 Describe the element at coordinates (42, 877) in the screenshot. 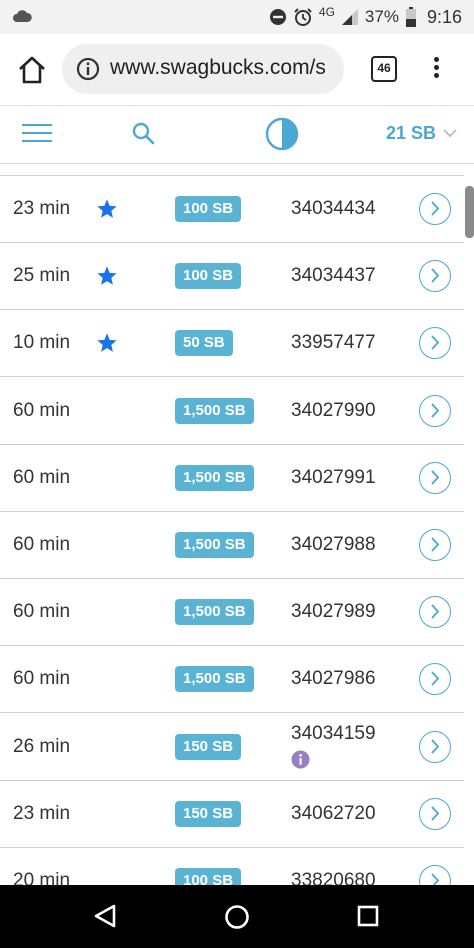

I see `survey-duration: 20 min` at that location.